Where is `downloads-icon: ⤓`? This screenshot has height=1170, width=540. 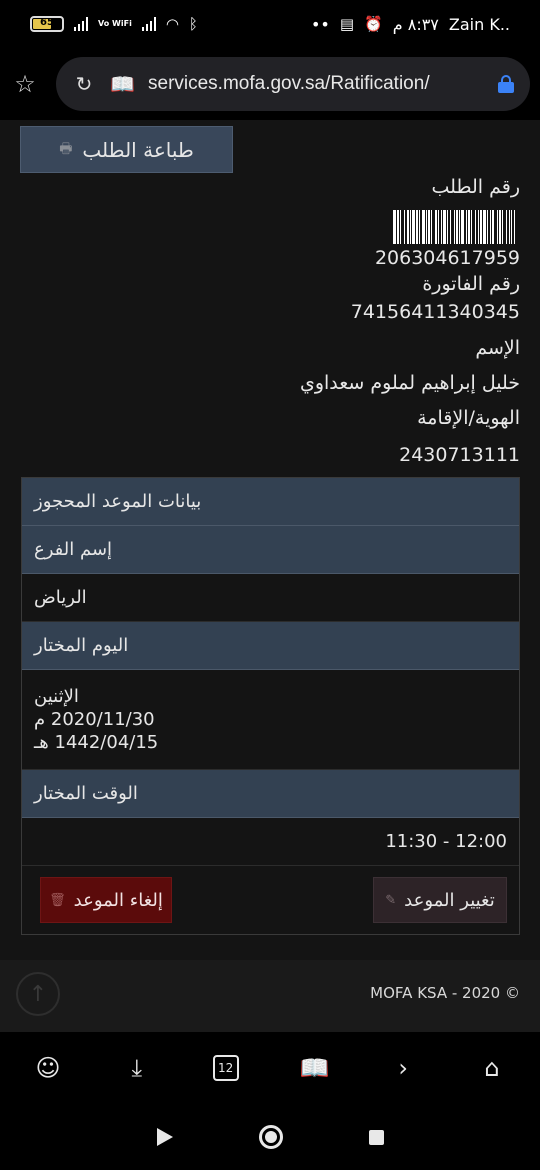
downloads-icon: ⤓ is located at coordinates (137, 1068).